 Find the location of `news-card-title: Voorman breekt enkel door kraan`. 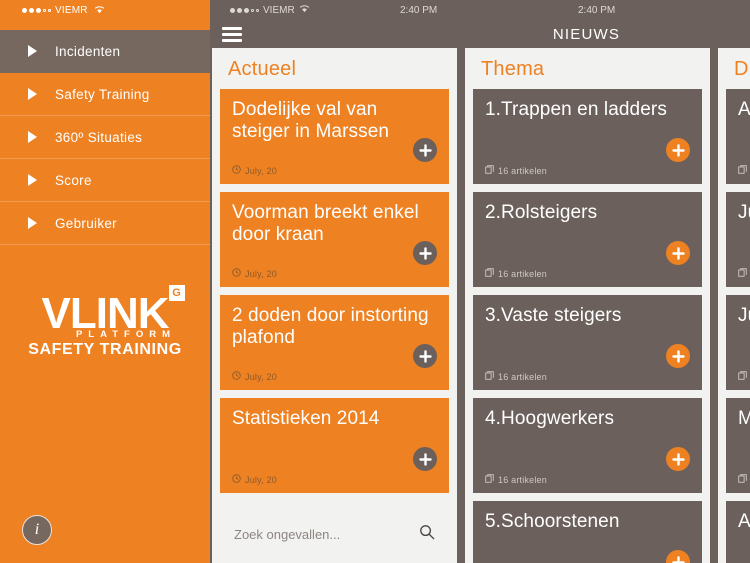

news-card-title: Voorman breekt enkel door kraan is located at coordinates (325, 223).